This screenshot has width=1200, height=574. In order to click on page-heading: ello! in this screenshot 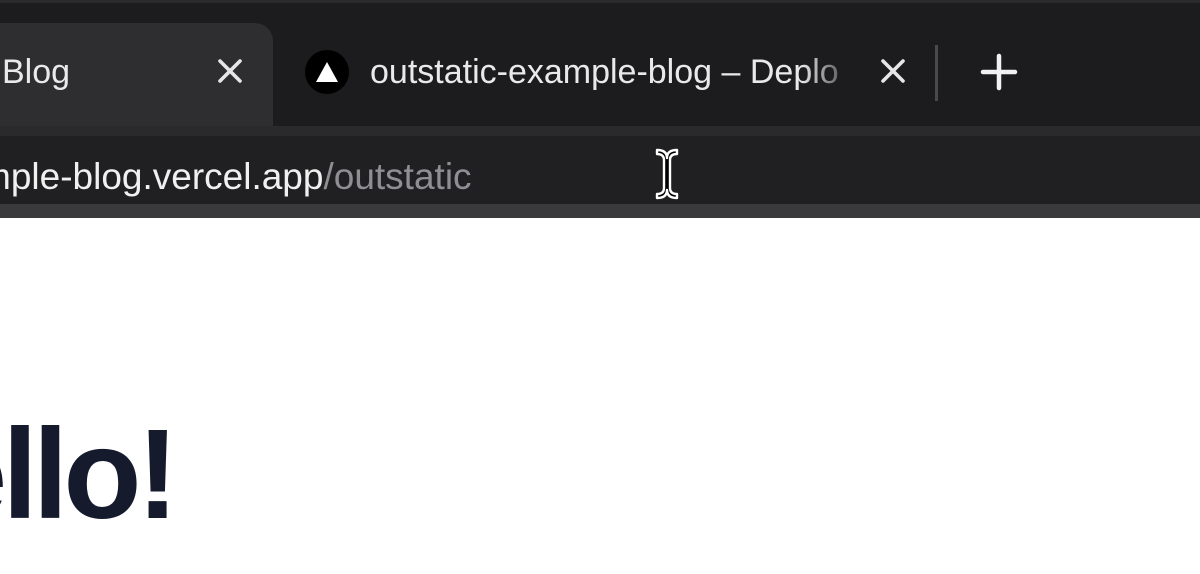, I will do `click(89, 474)`.